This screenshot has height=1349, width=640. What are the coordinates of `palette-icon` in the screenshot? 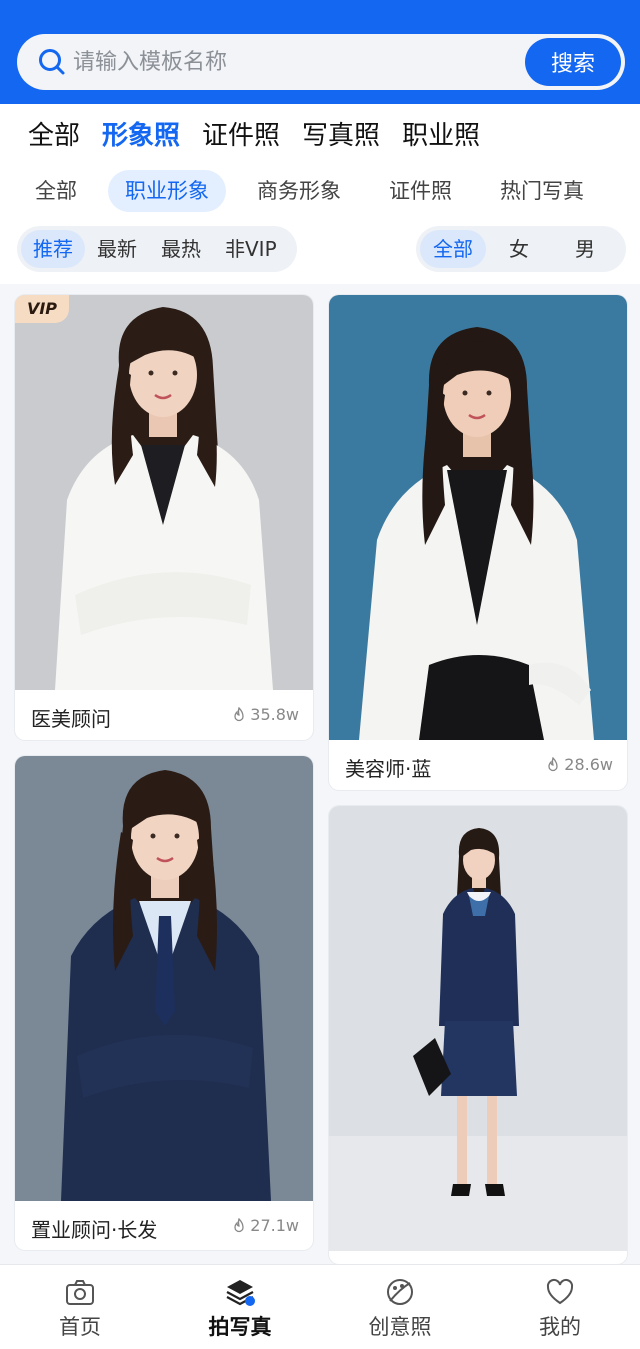 It's located at (400, 1292).